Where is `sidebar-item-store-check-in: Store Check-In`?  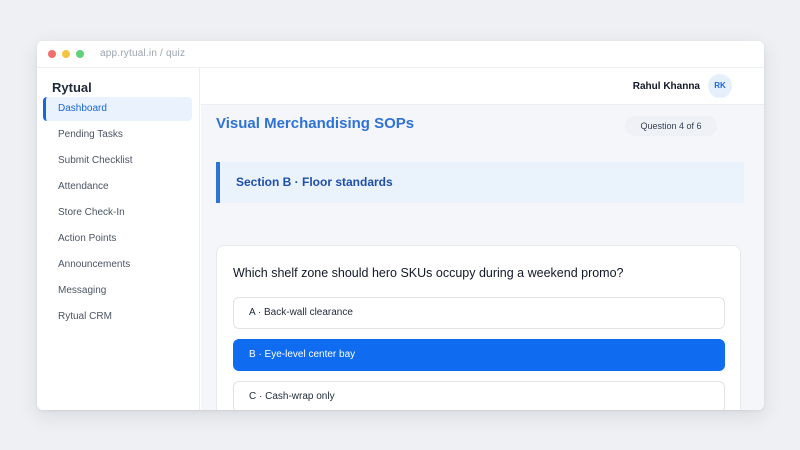 sidebar-item-store-check-in: Store Check-In is located at coordinates (117, 213).